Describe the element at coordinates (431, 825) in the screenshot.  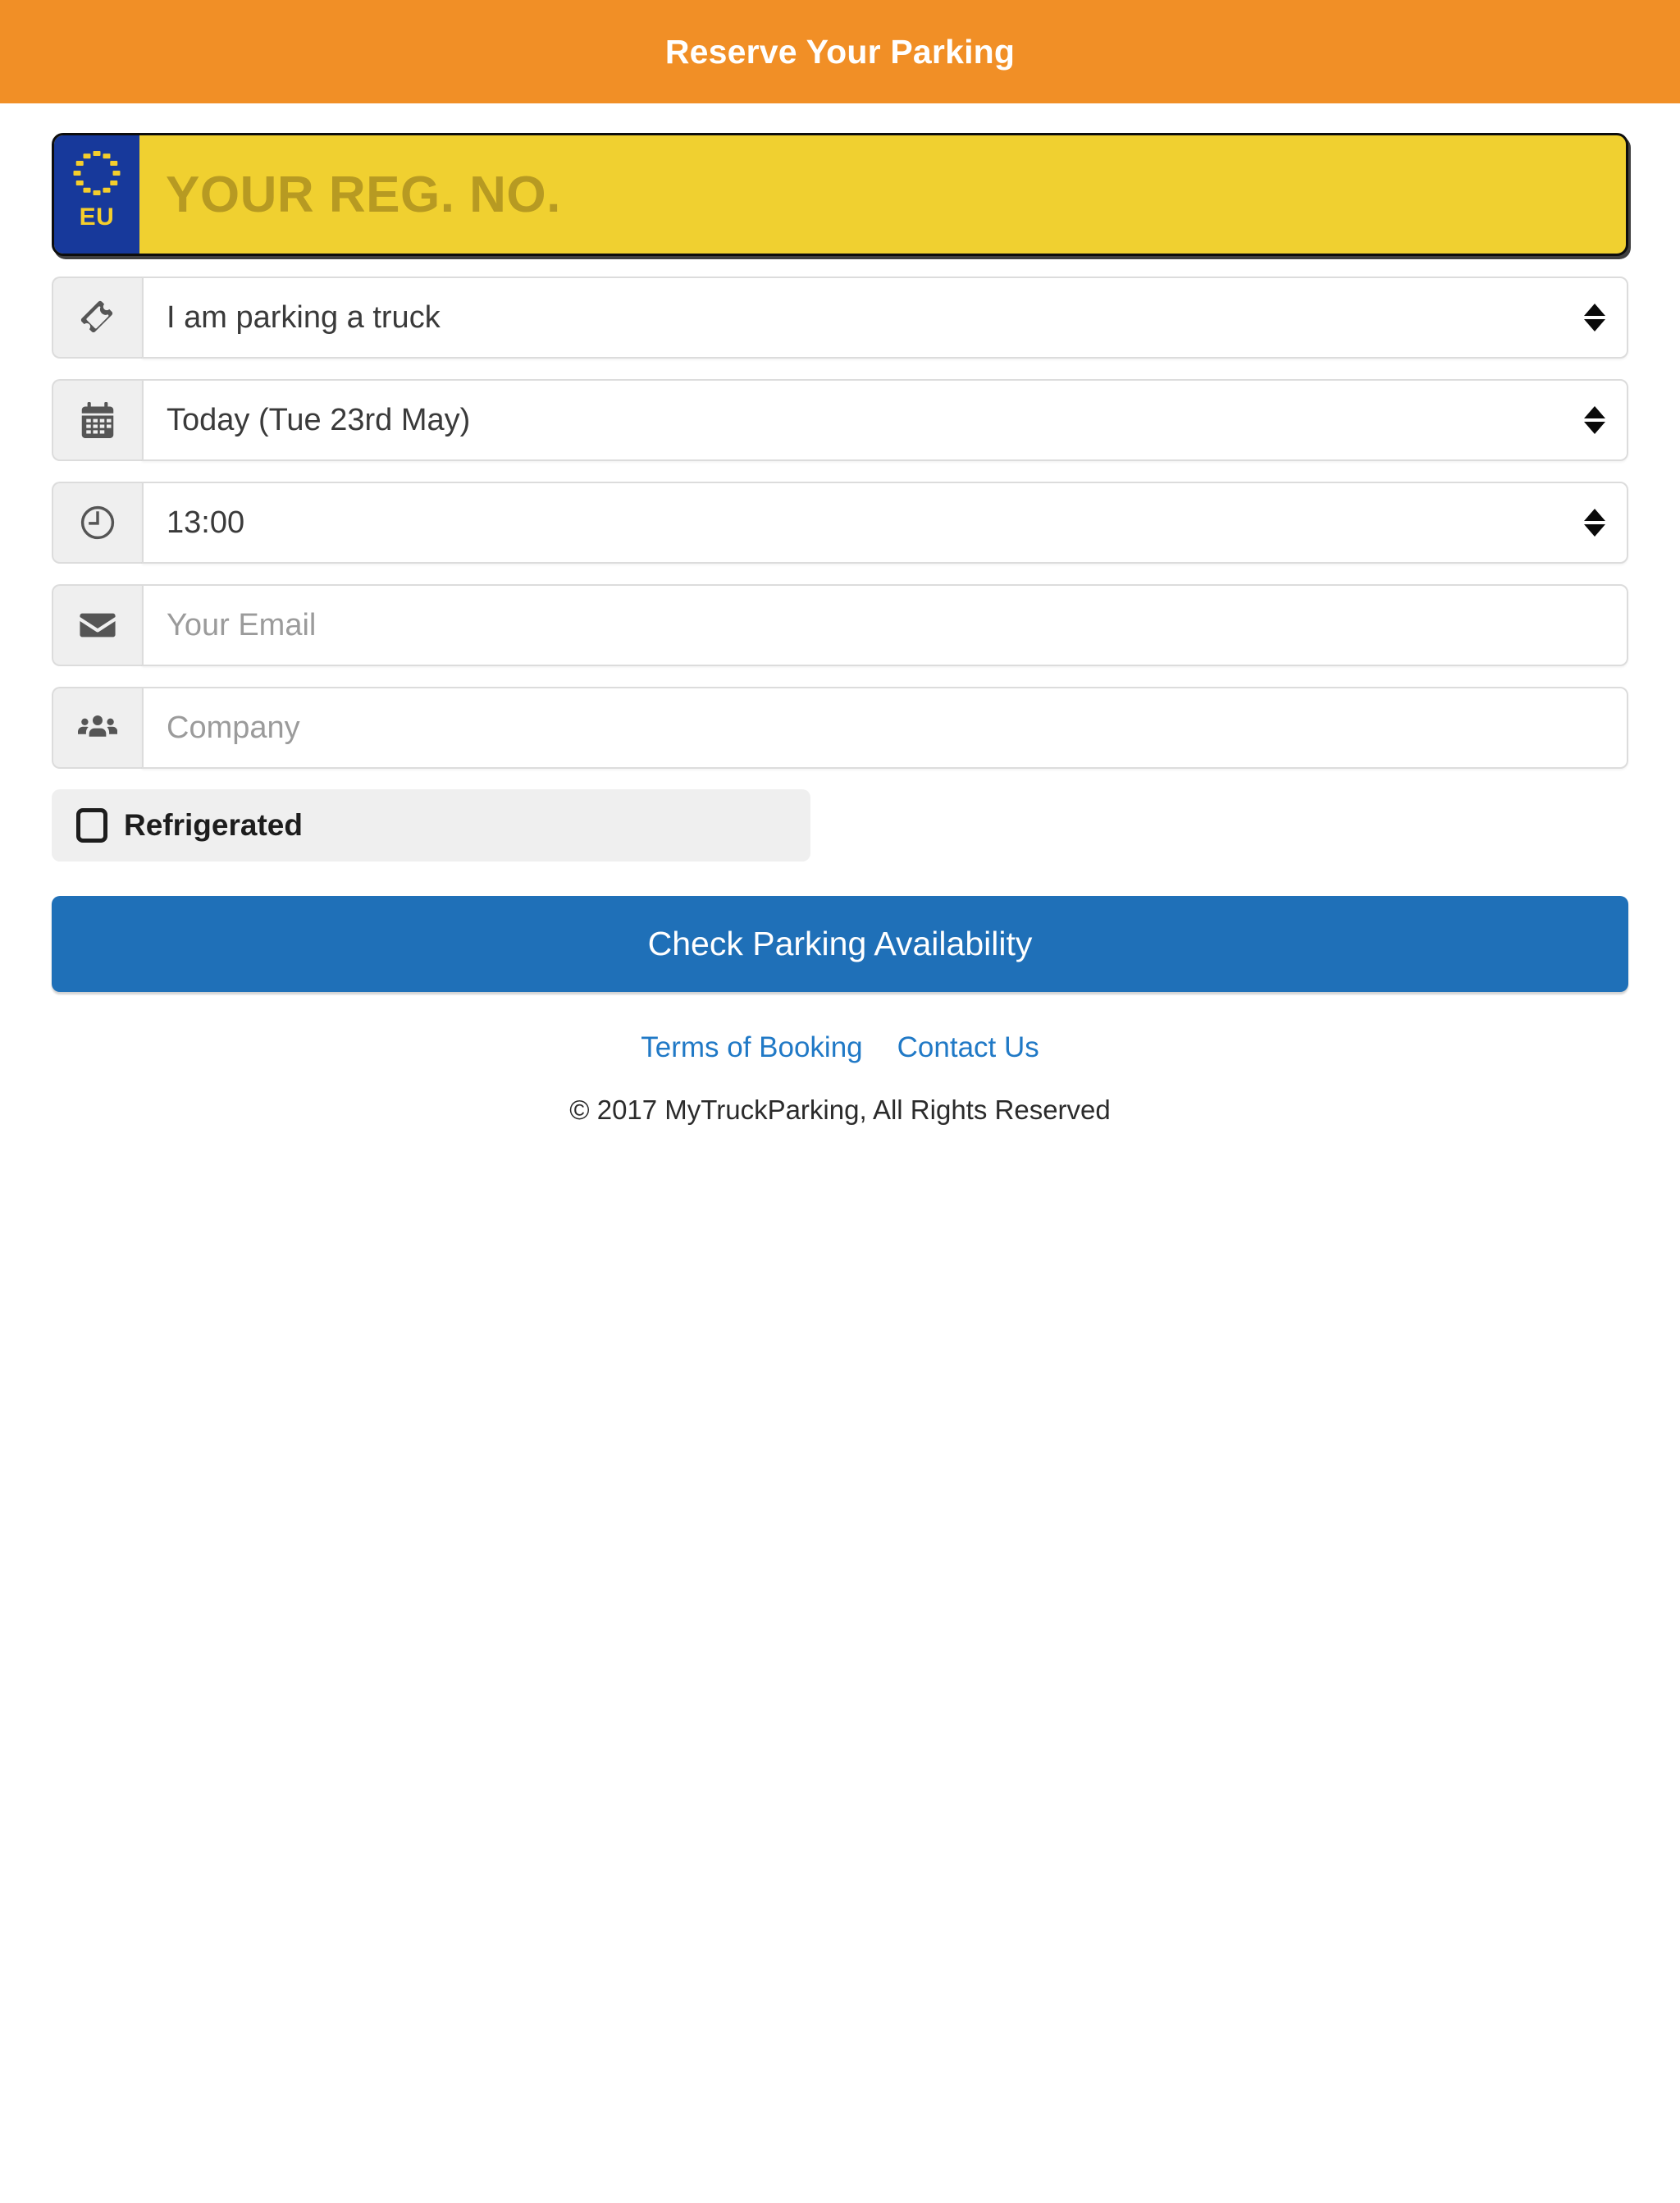
I see `refrigerated-checkbox-row: Refrigerated` at that location.